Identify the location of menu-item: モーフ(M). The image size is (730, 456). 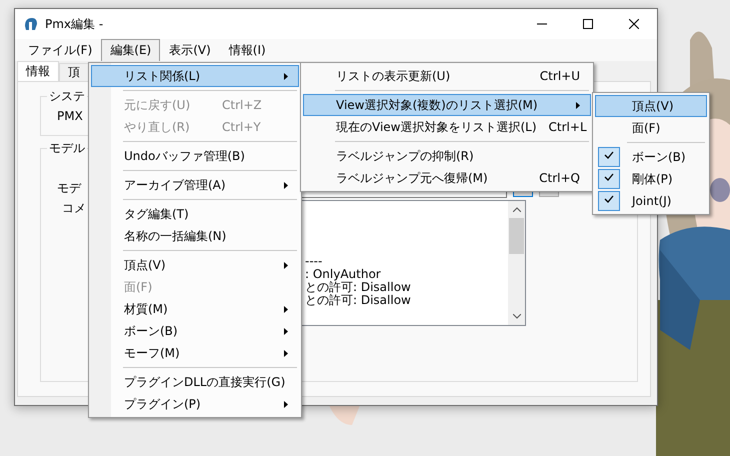
(195, 353).